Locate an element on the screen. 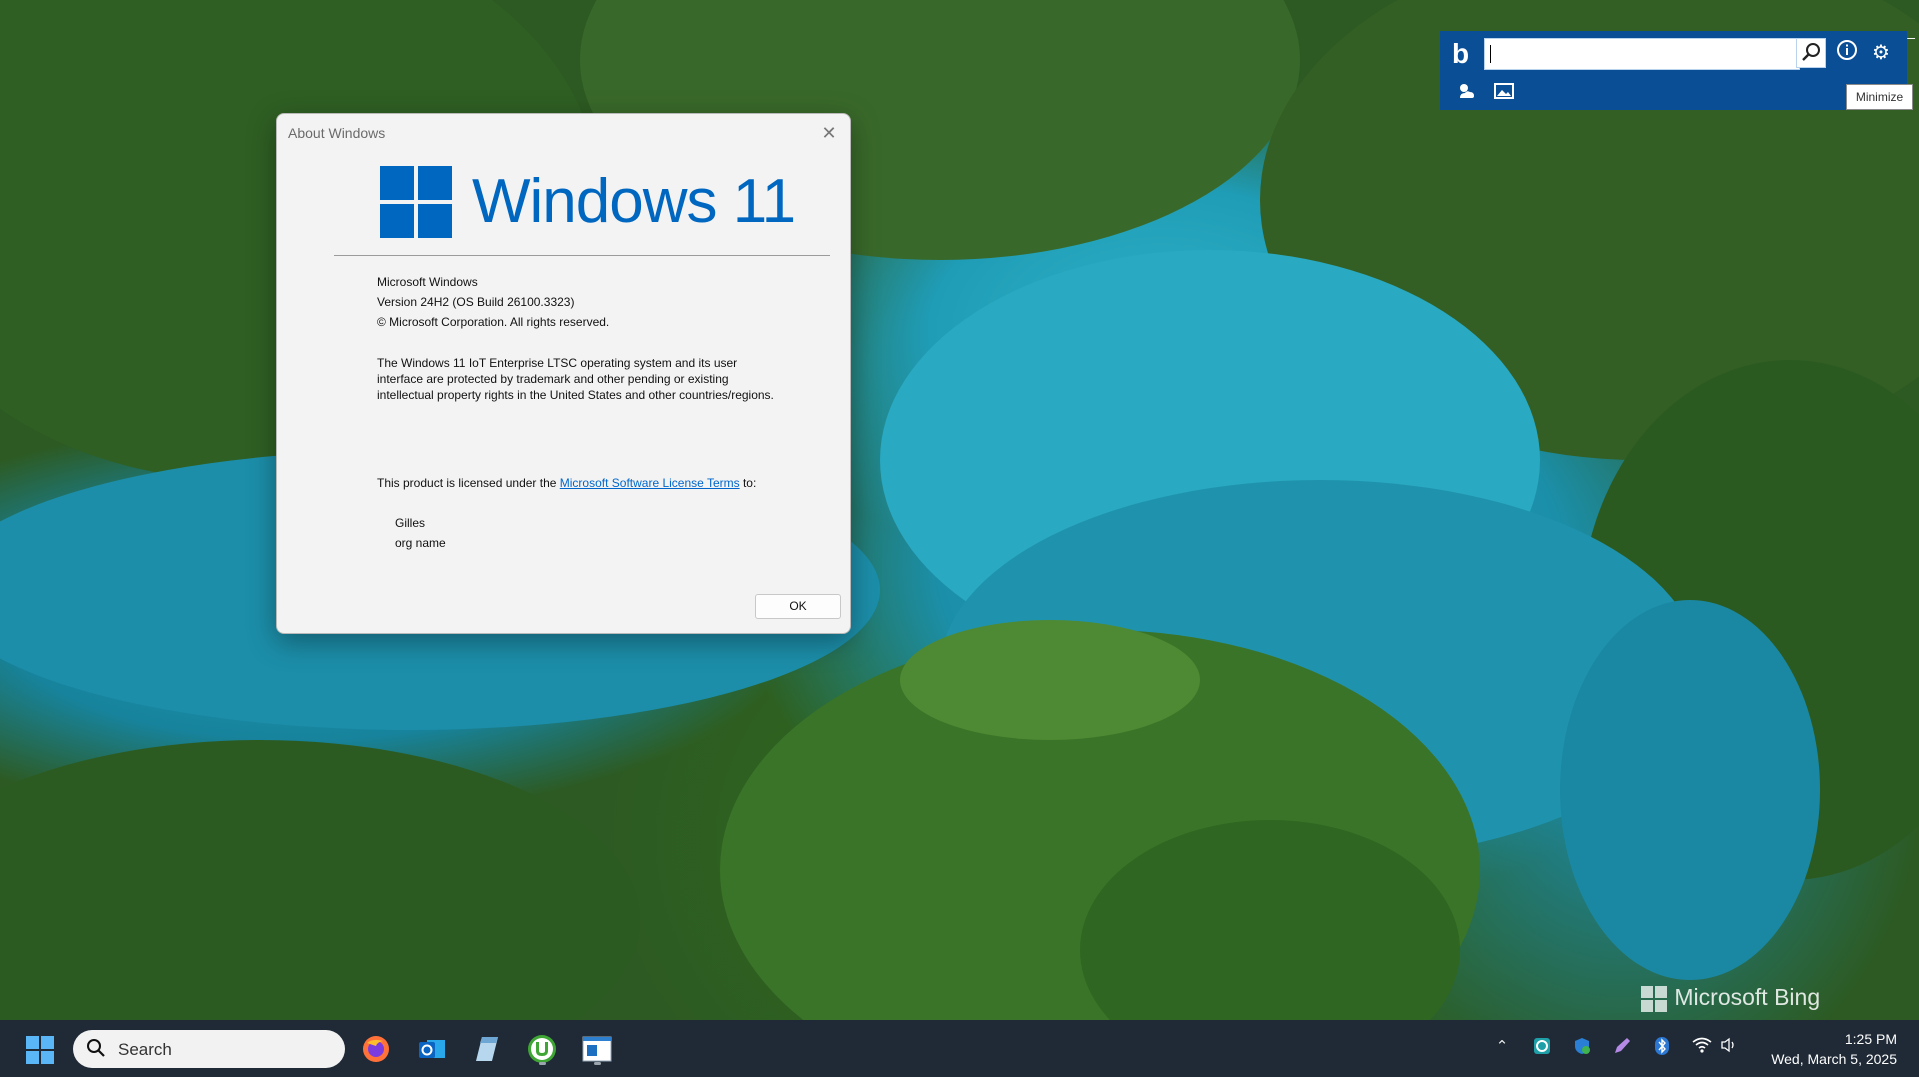 The height and width of the screenshot is (1077, 1919). watermark-text: Microsoft Bing is located at coordinates (1747, 997).